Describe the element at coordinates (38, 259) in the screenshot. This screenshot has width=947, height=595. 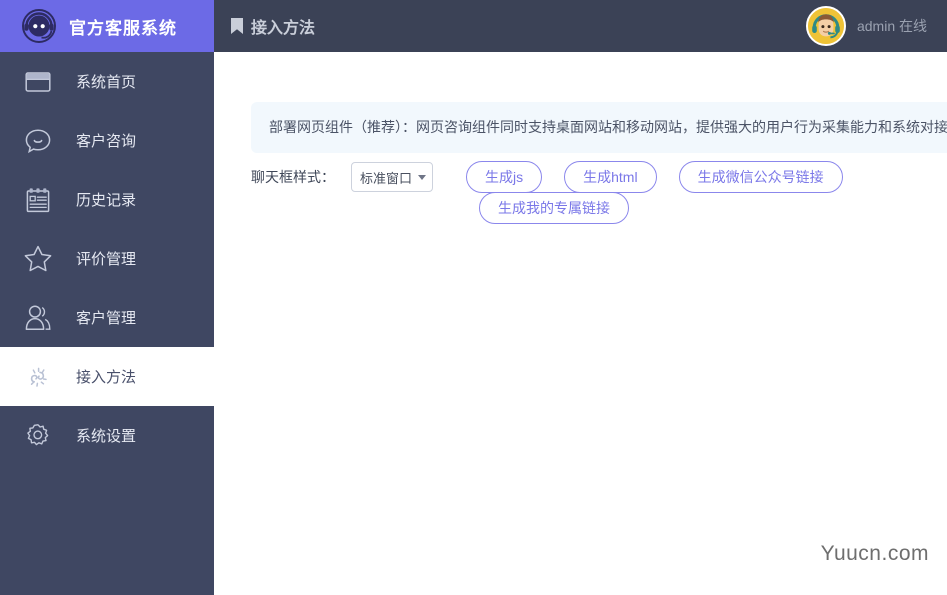
I see `star-icon` at that location.